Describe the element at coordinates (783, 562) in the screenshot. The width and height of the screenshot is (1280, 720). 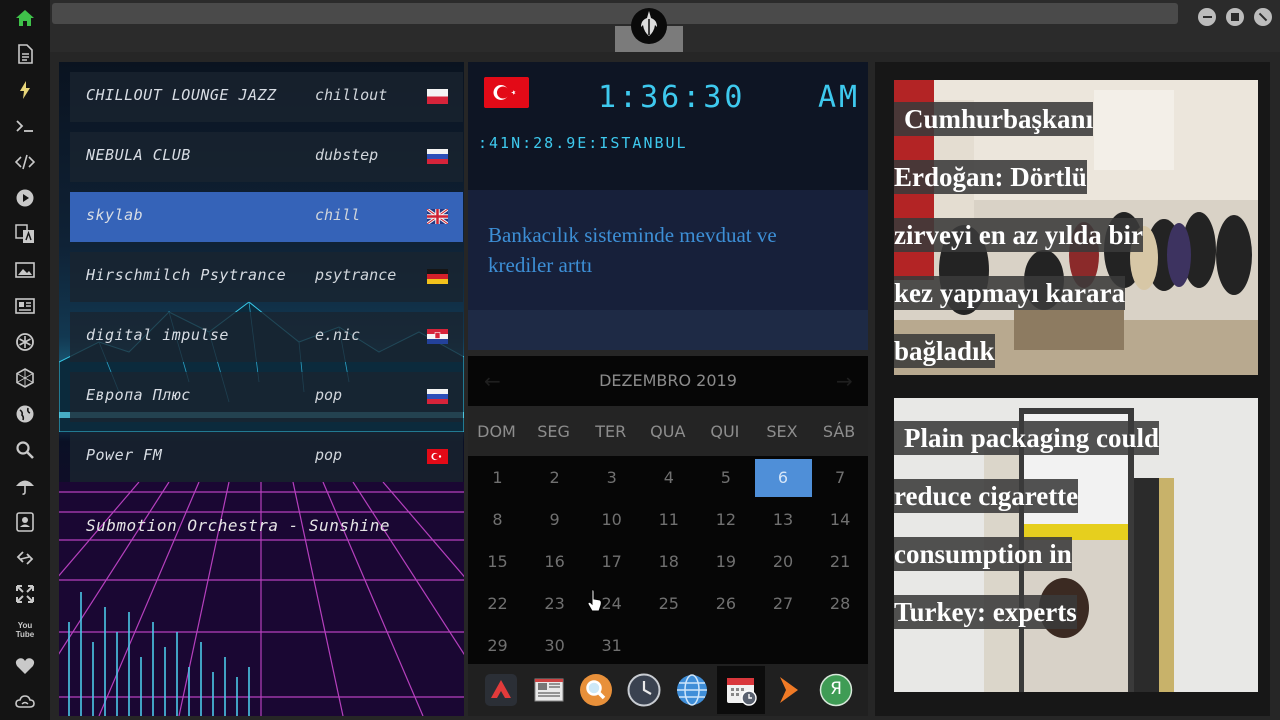
I see `calendar-day: 20` at that location.